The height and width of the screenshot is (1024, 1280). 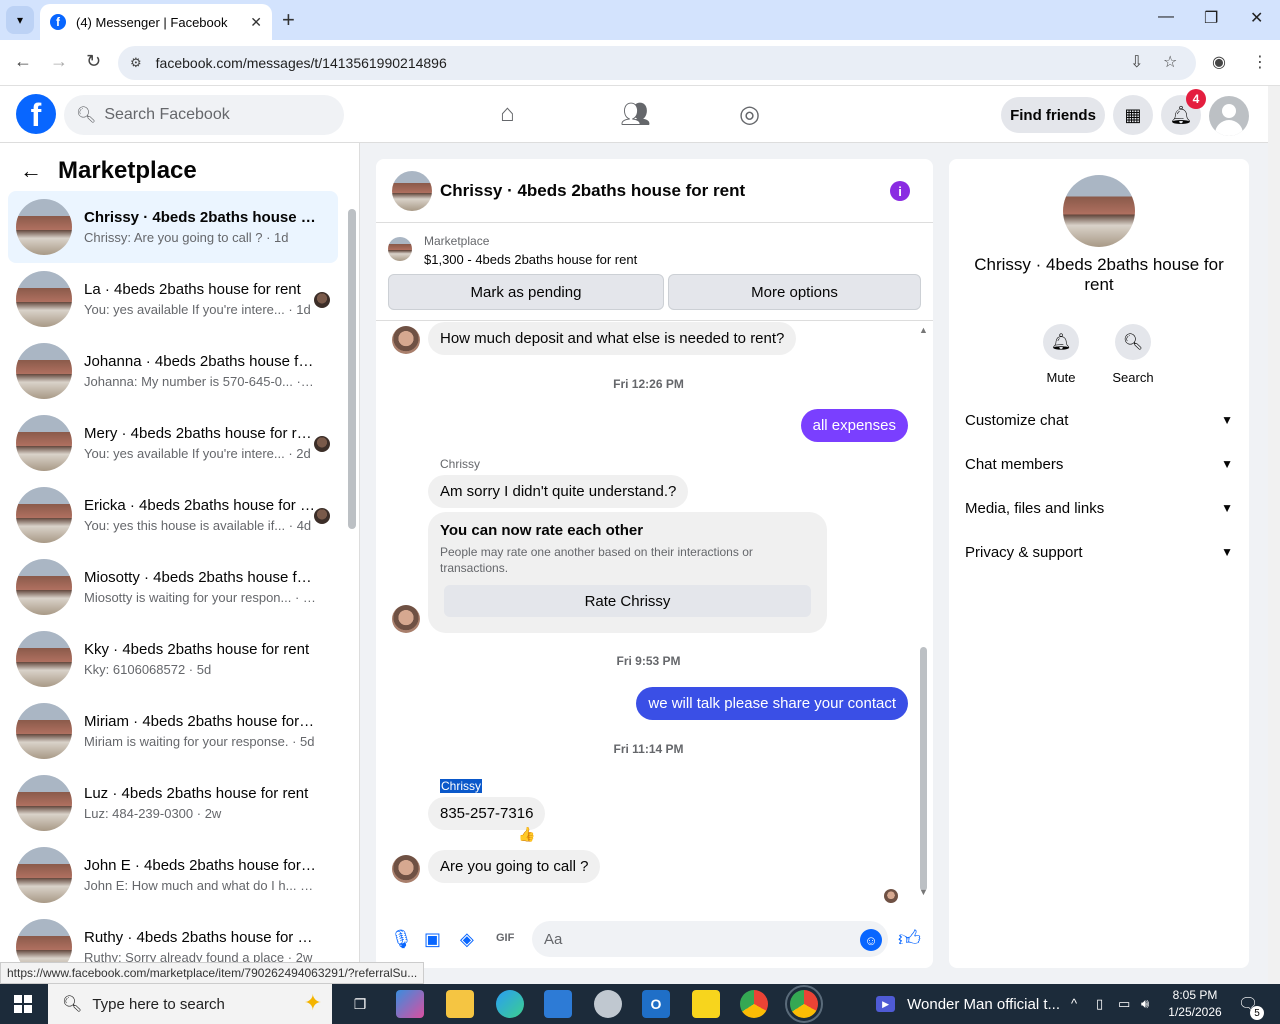 I want to click on listing-price-title: $1,300 - 4beds 2baths house for rent, so click(x=530, y=259).